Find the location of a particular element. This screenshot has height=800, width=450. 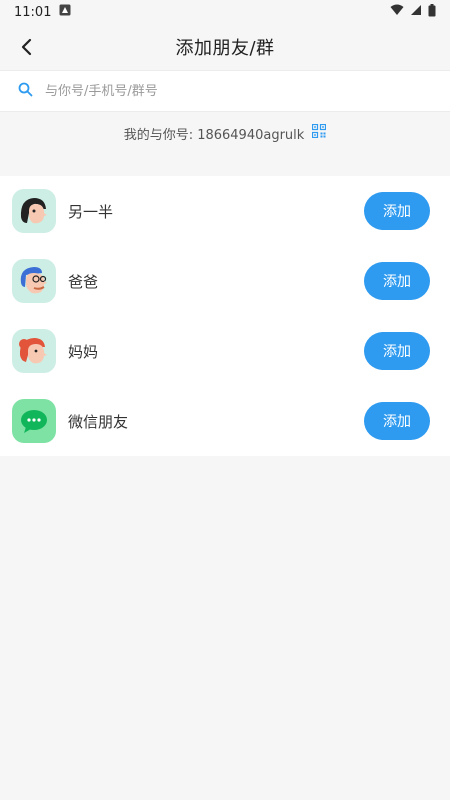

list-item: 爸爸 添加 is located at coordinates (225, 281).